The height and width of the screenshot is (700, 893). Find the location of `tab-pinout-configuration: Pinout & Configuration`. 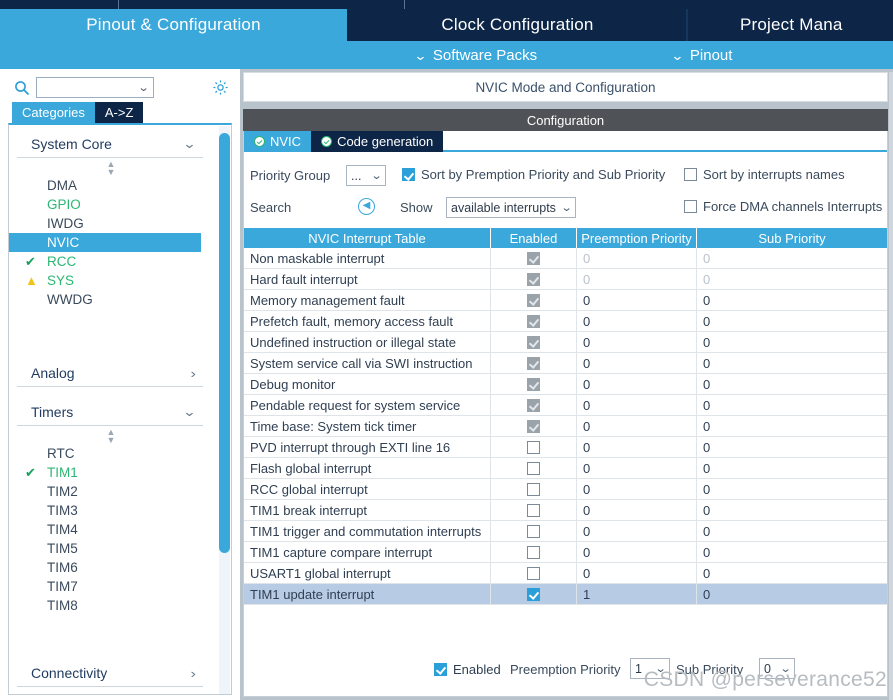

tab-pinout-configuration: Pinout & Configuration is located at coordinates (173, 25).